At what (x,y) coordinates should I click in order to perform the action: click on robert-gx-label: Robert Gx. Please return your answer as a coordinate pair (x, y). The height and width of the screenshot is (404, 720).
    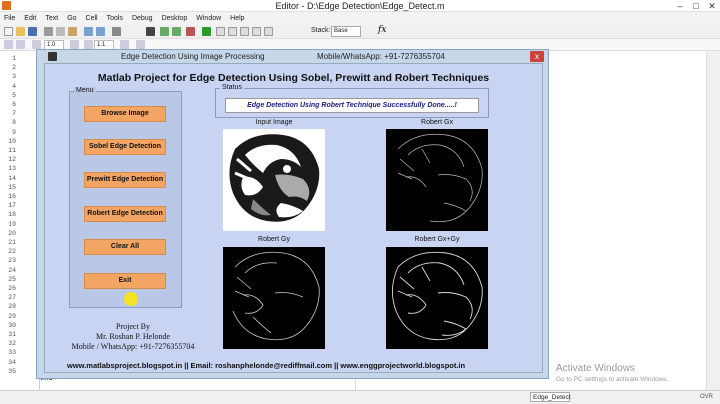
    Looking at the image, I should click on (437, 122).